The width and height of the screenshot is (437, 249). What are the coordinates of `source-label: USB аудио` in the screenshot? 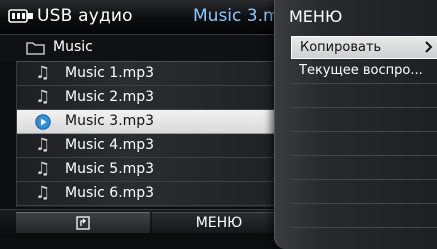 It's located at (85, 16).